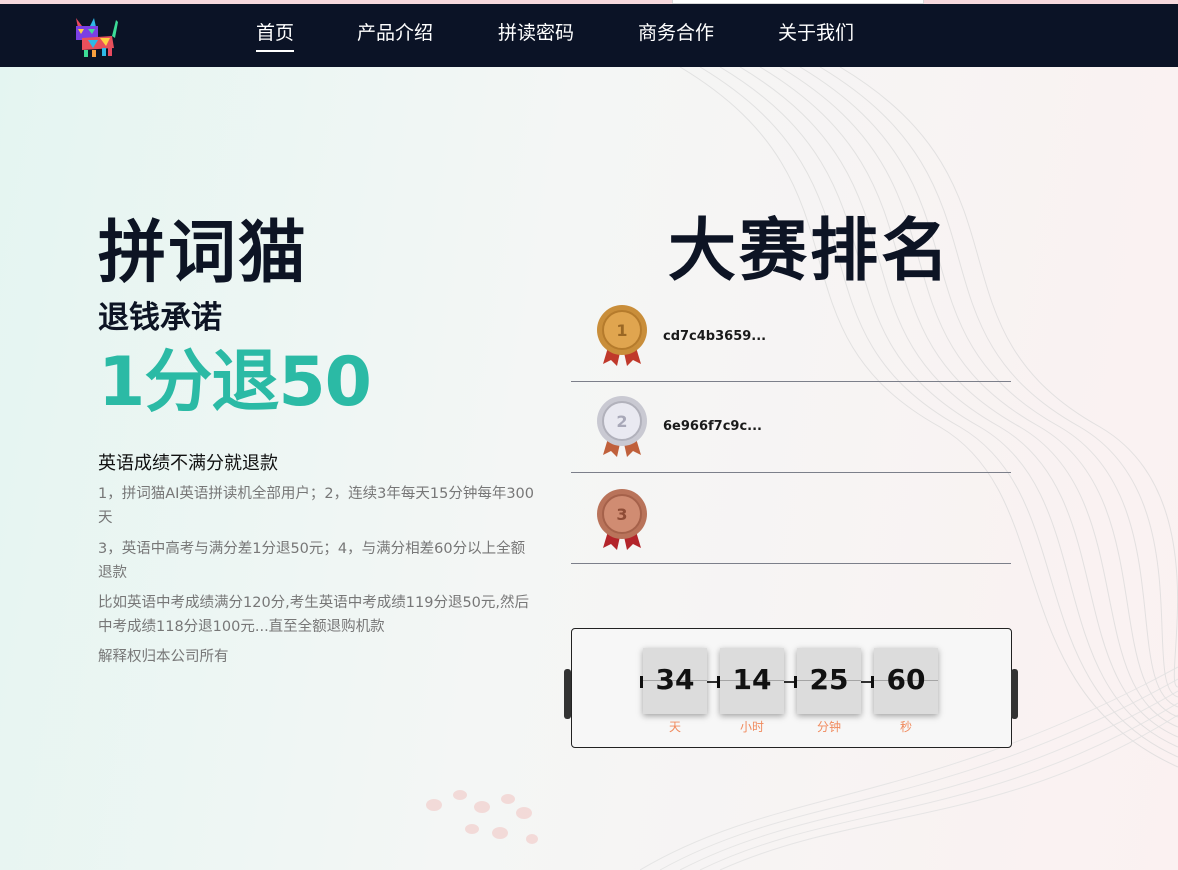 Image resolution: width=1178 pixels, height=870 pixels. Describe the element at coordinates (791, 519) in the screenshot. I see `ranking-row-3: 3` at that location.